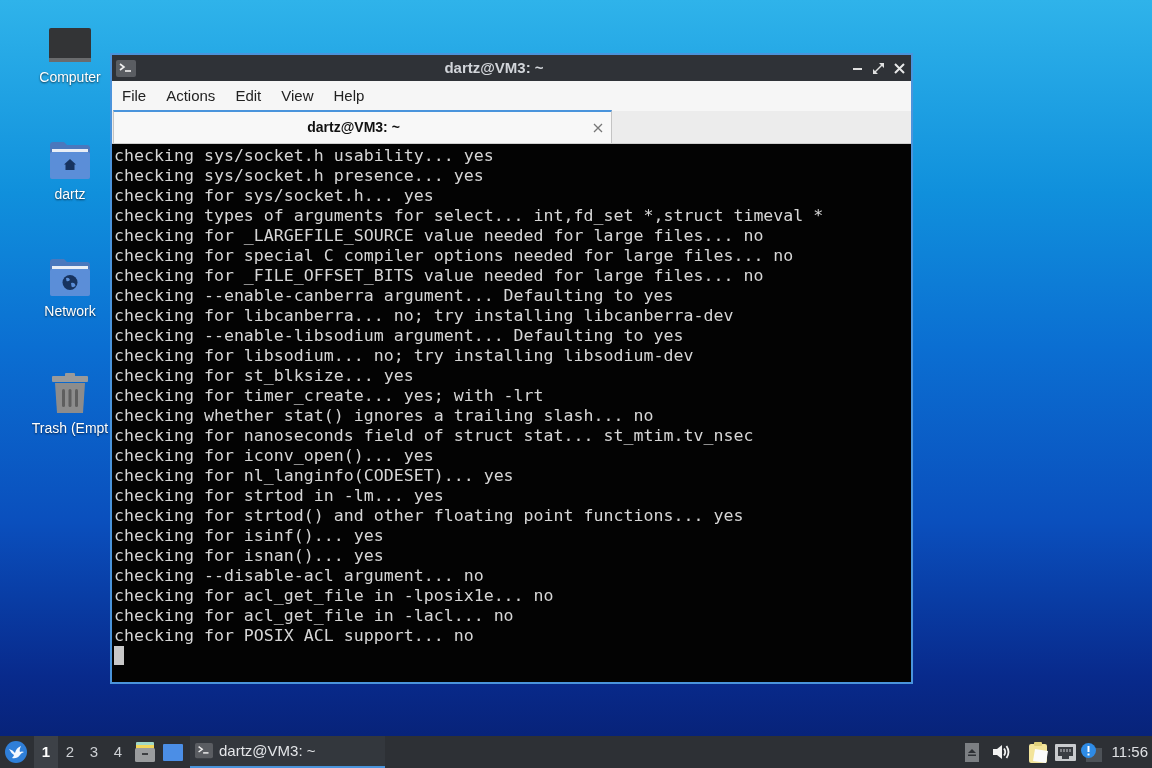  Describe the element at coordinates (294, 636) in the screenshot. I see `output-line: checking for POSIX ACL support... no` at that location.